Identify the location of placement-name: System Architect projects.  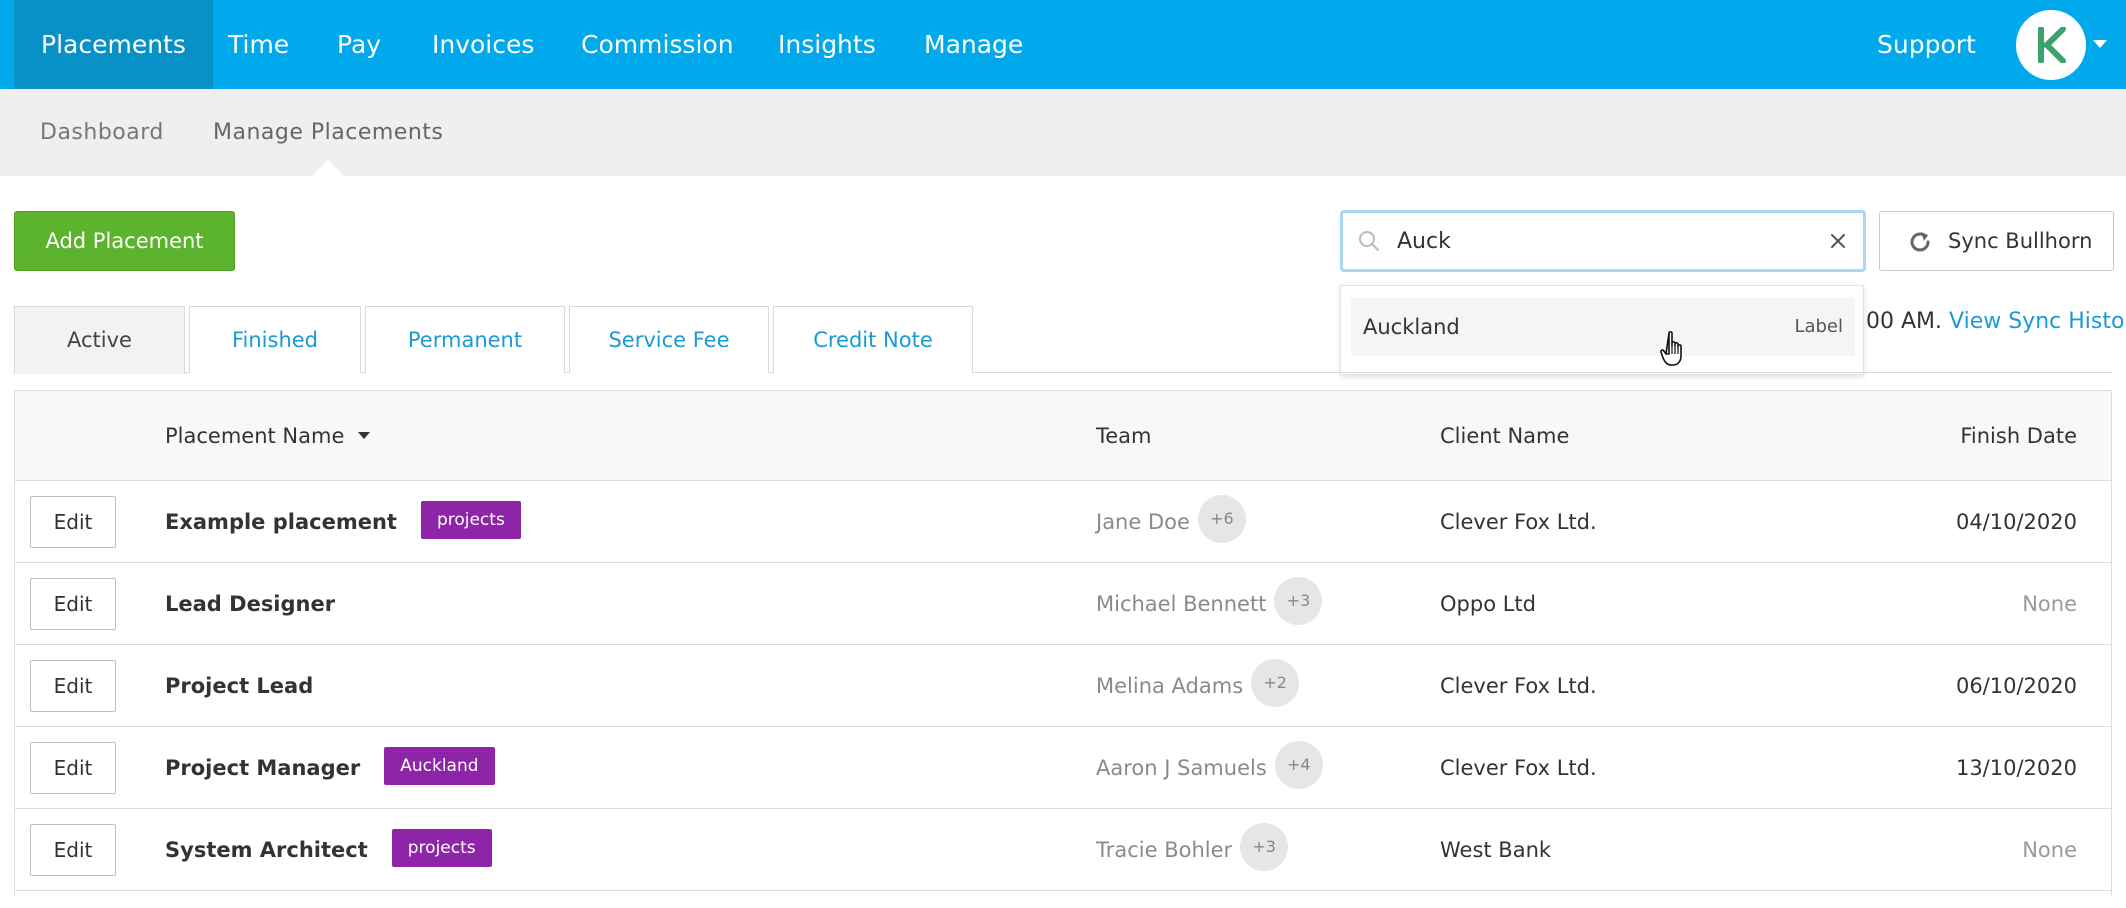
(328, 850).